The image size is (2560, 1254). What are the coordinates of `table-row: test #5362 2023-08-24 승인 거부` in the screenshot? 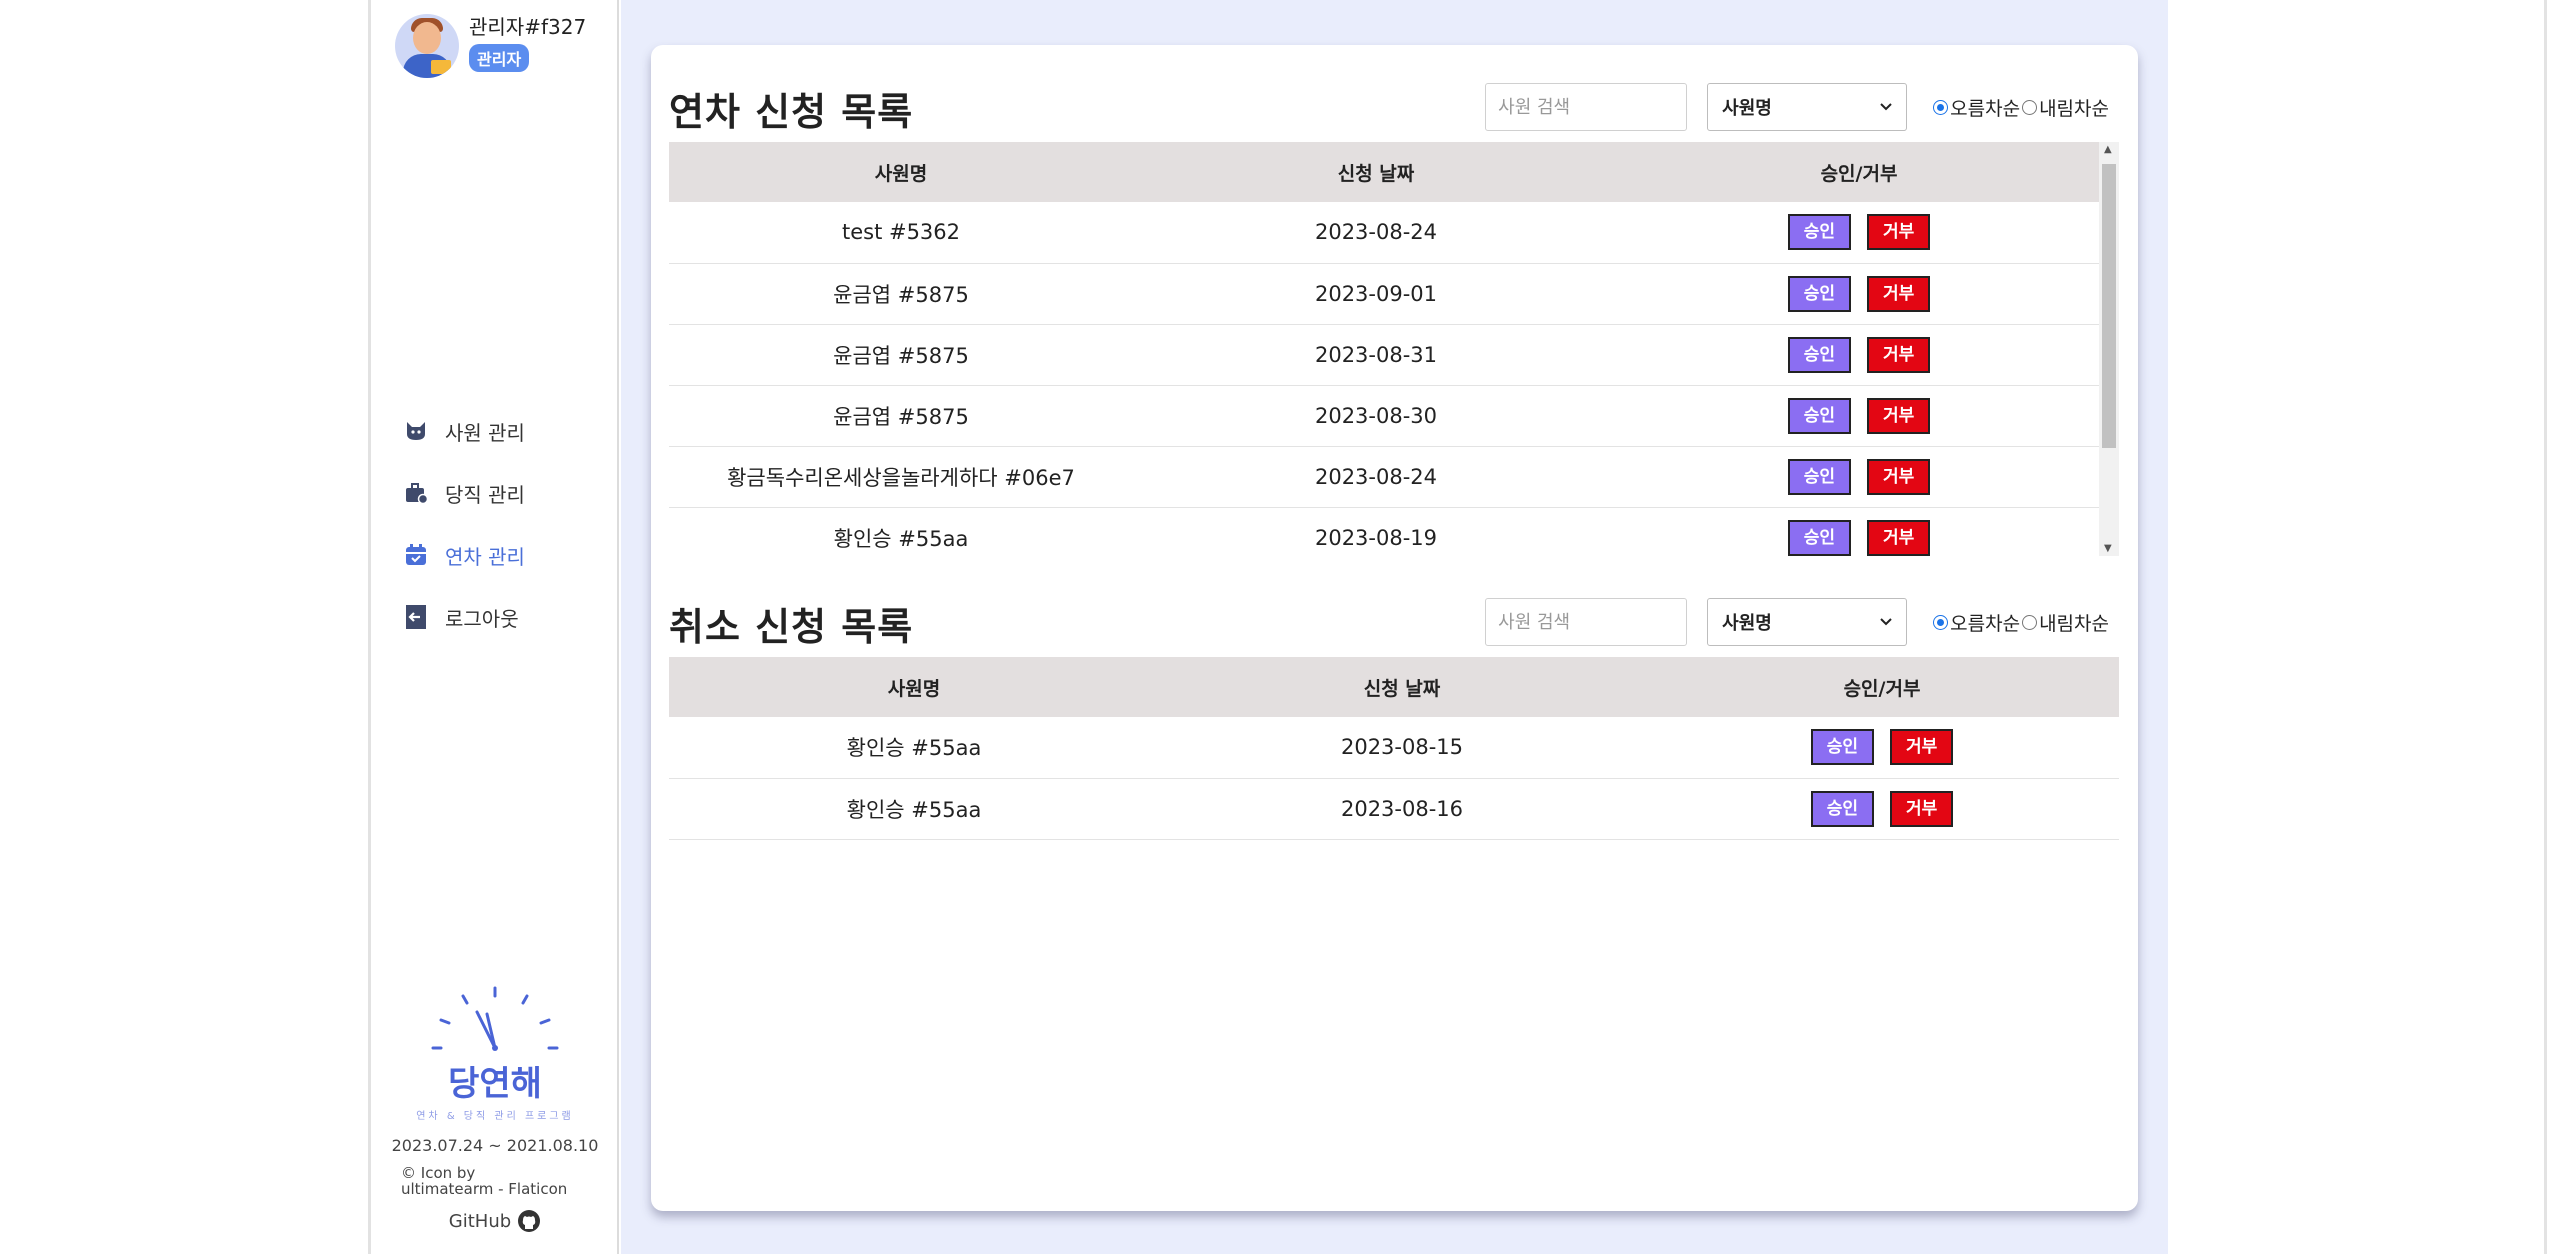 It's located at (1384, 233).